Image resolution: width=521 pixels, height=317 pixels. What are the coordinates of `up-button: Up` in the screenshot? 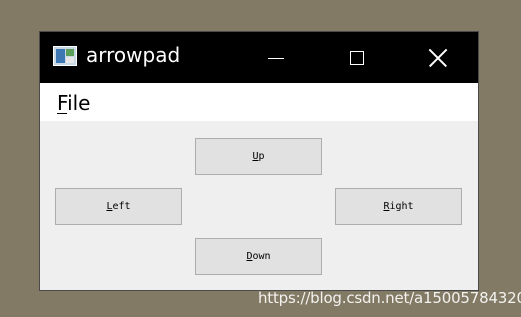 It's located at (258, 156).